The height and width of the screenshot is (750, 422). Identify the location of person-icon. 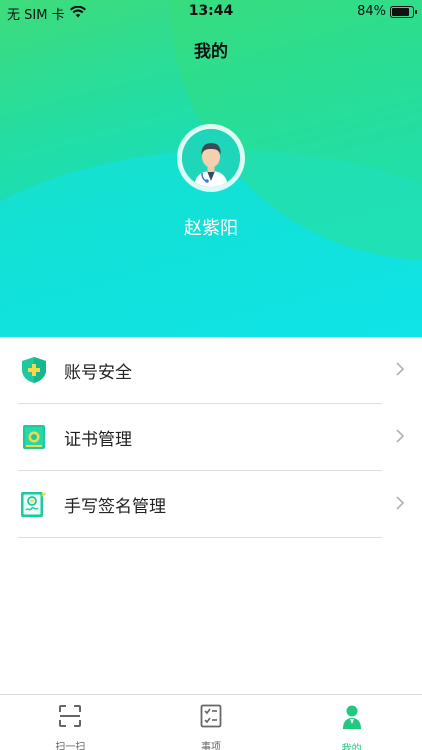
(352, 719).